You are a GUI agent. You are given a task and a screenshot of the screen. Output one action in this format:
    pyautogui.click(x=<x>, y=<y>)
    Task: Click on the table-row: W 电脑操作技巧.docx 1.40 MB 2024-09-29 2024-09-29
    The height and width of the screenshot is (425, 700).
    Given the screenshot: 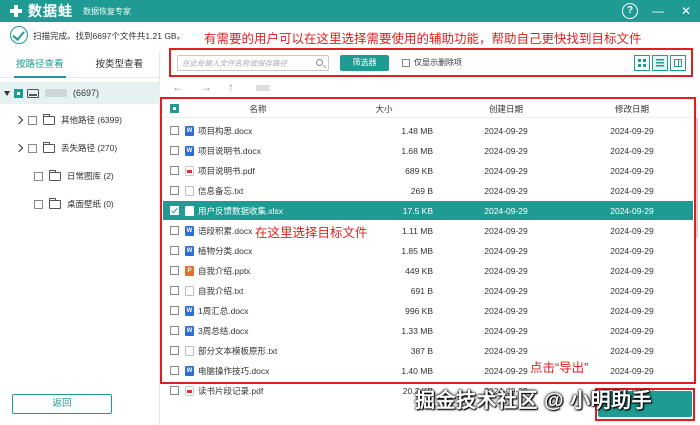 What is the action you would take?
    pyautogui.click(x=428, y=370)
    